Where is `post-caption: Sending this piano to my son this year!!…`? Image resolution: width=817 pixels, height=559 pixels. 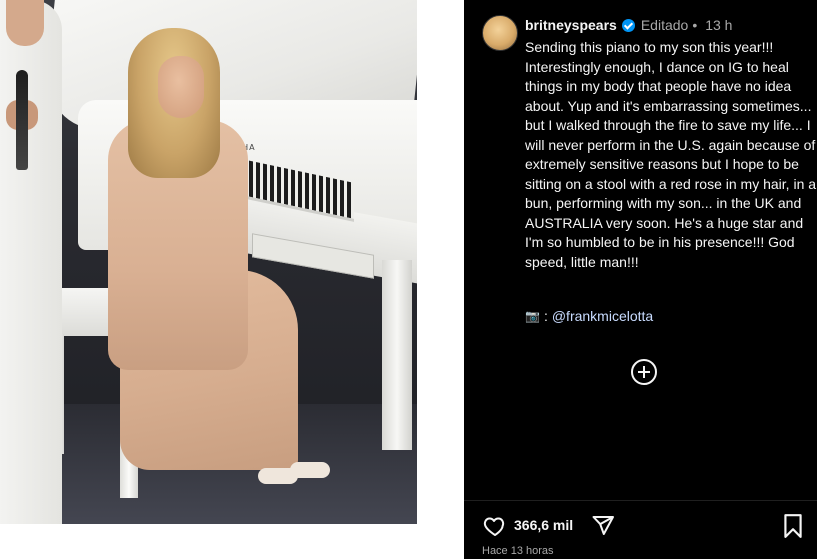
post-caption: Sending this piano to my son this year!!… is located at coordinates (671, 154).